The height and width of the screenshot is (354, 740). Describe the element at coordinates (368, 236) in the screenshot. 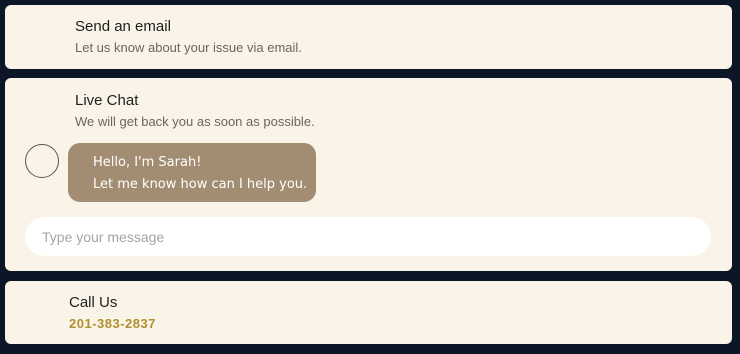

I see `message-input` at that location.